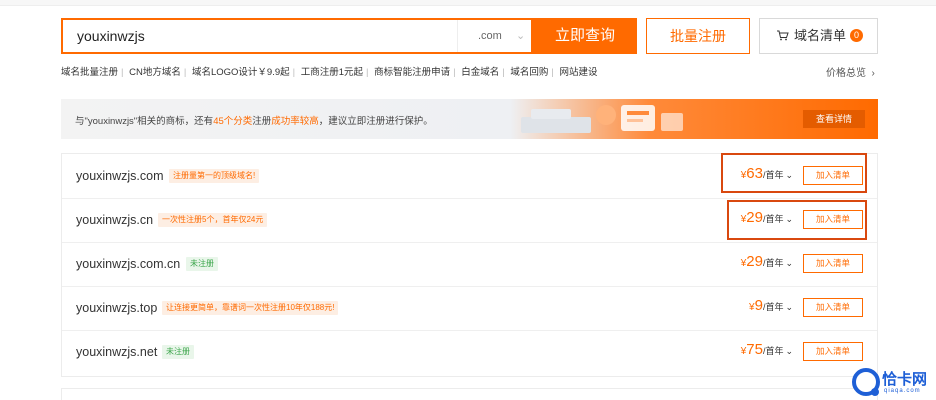 The height and width of the screenshot is (400, 936). What do you see at coordinates (902, 391) in the screenshot?
I see `watermark-subtext: qiaqa.com` at bounding box center [902, 391].